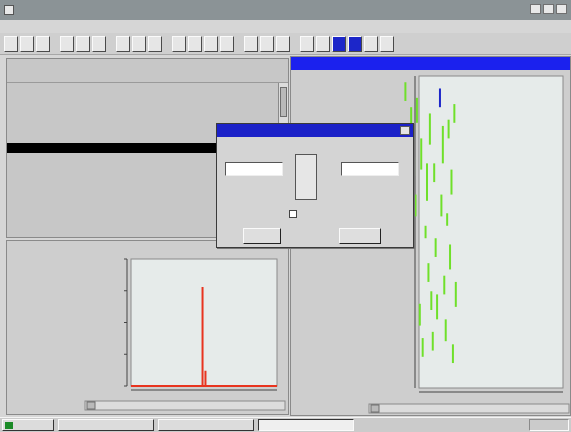 The image size is (571, 432). I want to click on app-icon, so click(9, 10).